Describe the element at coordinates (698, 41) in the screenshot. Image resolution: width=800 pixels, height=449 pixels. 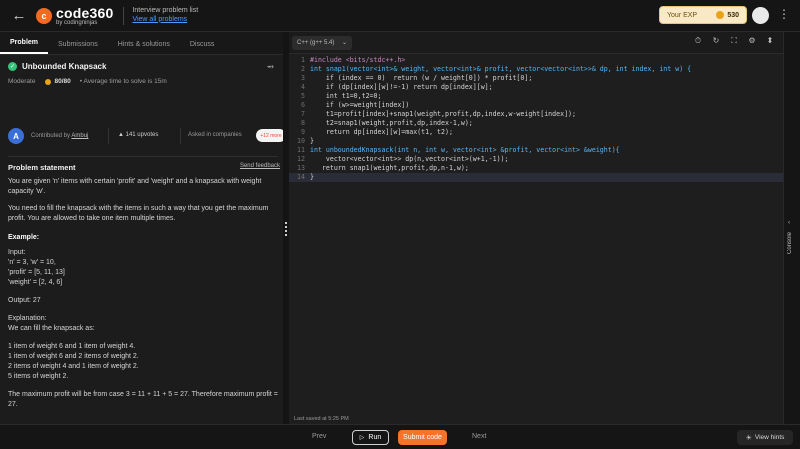
I see `timer-icon: ⏱` at that location.